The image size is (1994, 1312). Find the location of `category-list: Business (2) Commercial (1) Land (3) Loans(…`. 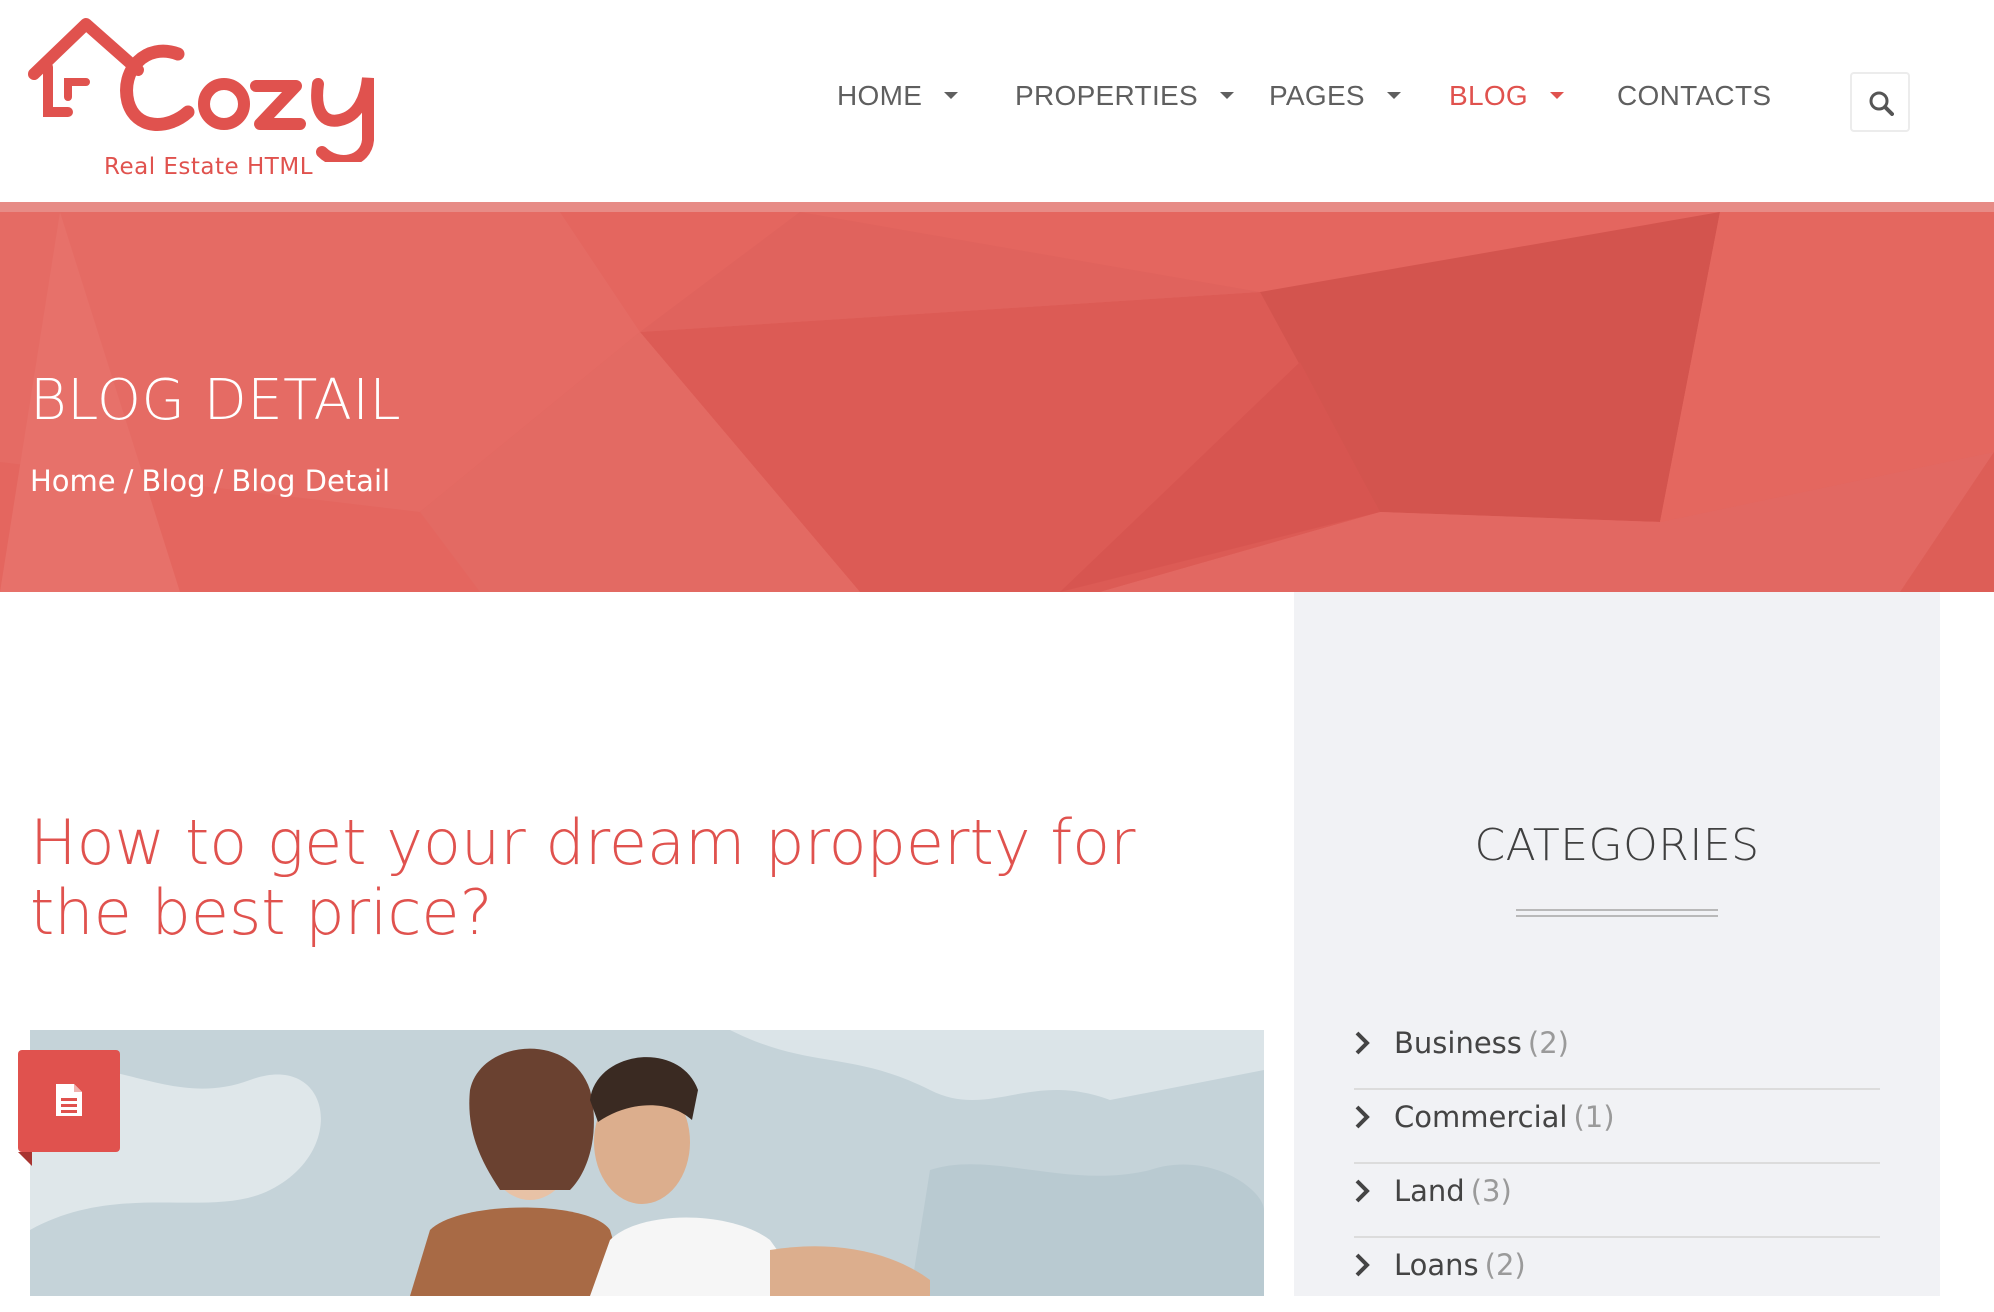

category-list: Business (2) Commercial (1) Land (3) Loans(… is located at coordinates (1617, 1164).